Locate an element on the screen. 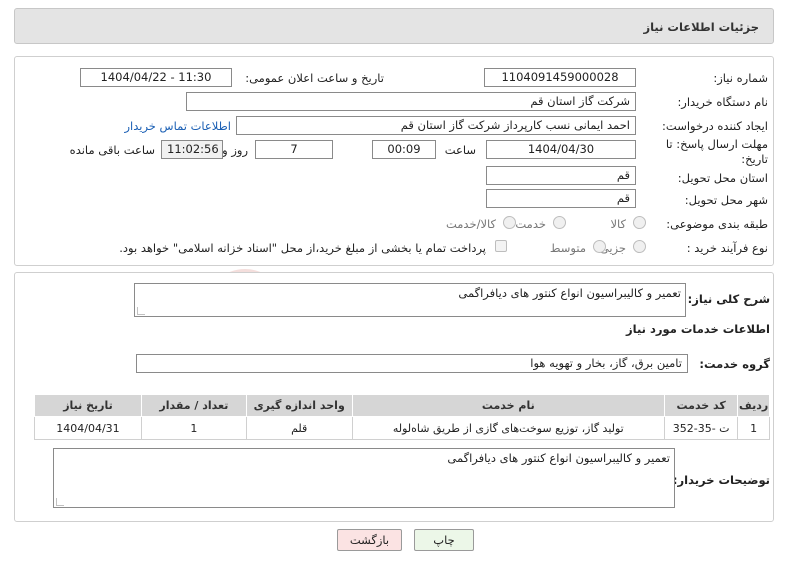 The height and width of the screenshot is (566, 788). category-label: طبقه بندی موضوعی: is located at coordinates (717, 224).